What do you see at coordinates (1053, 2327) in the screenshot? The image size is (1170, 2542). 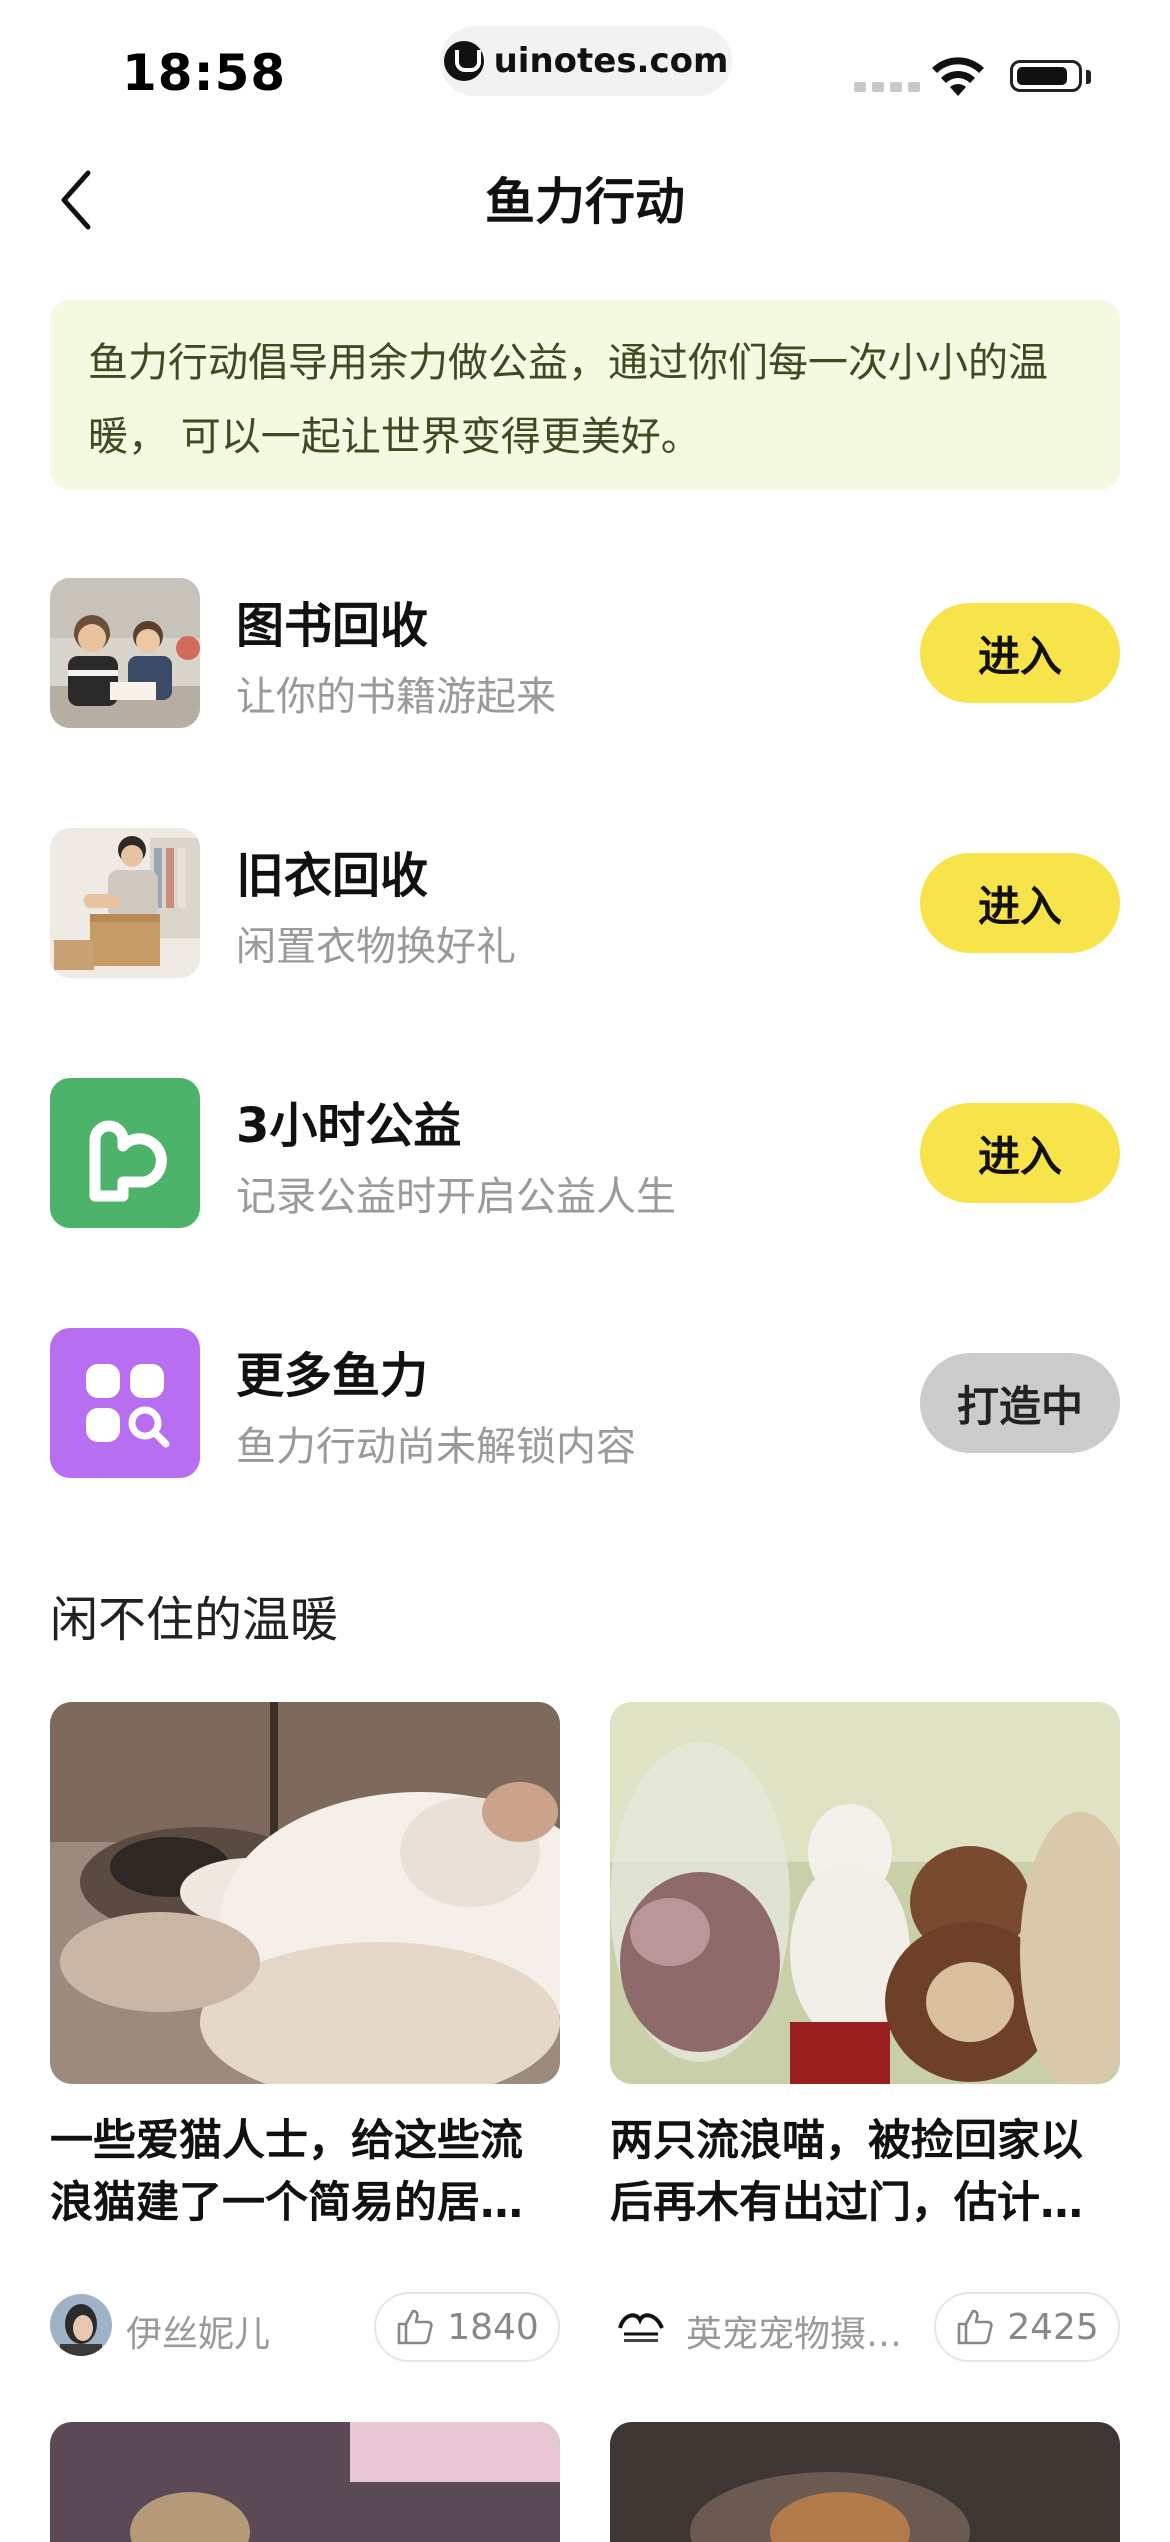 I see `like-count: 2425` at bounding box center [1053, 2327].